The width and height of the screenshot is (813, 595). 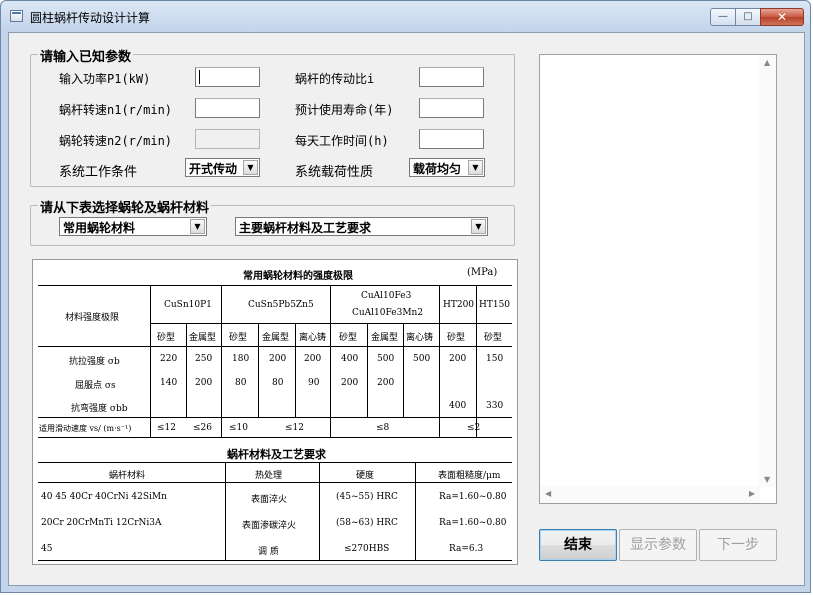 I want to click on material-header: CuSn5Pb5Zn5, so click(x=281, y=305).